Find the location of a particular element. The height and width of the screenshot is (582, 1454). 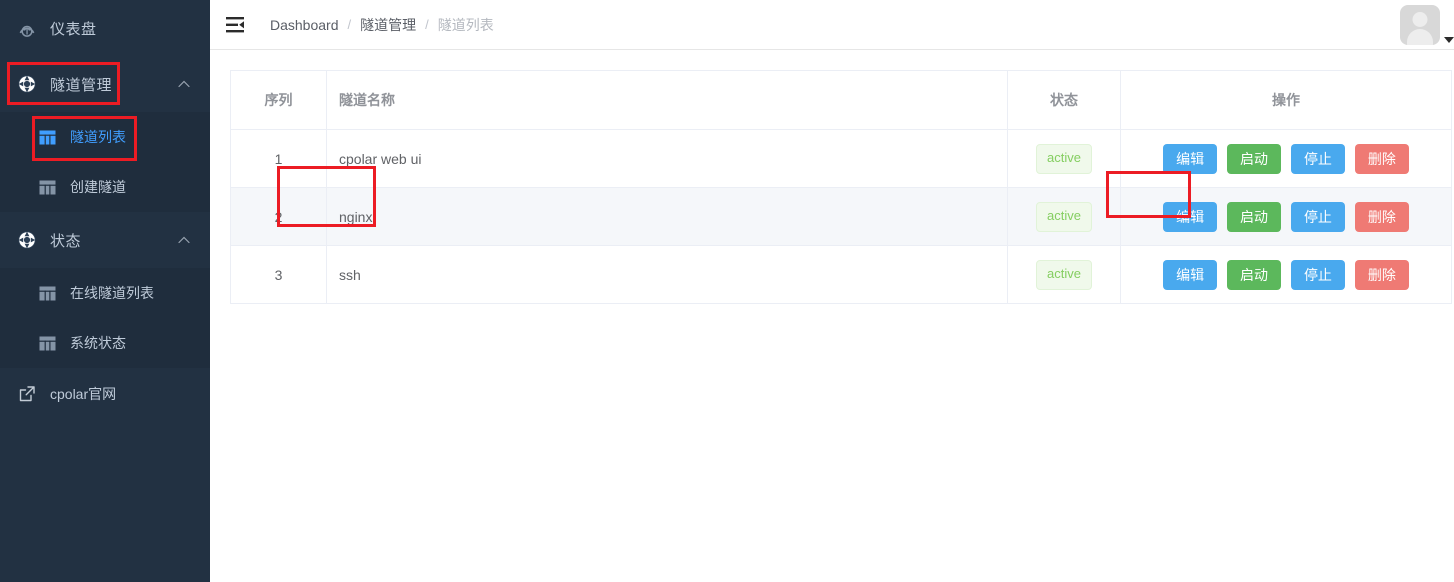

sidebar-item-label: 仪表盘 is located at coordinates (73, 29).